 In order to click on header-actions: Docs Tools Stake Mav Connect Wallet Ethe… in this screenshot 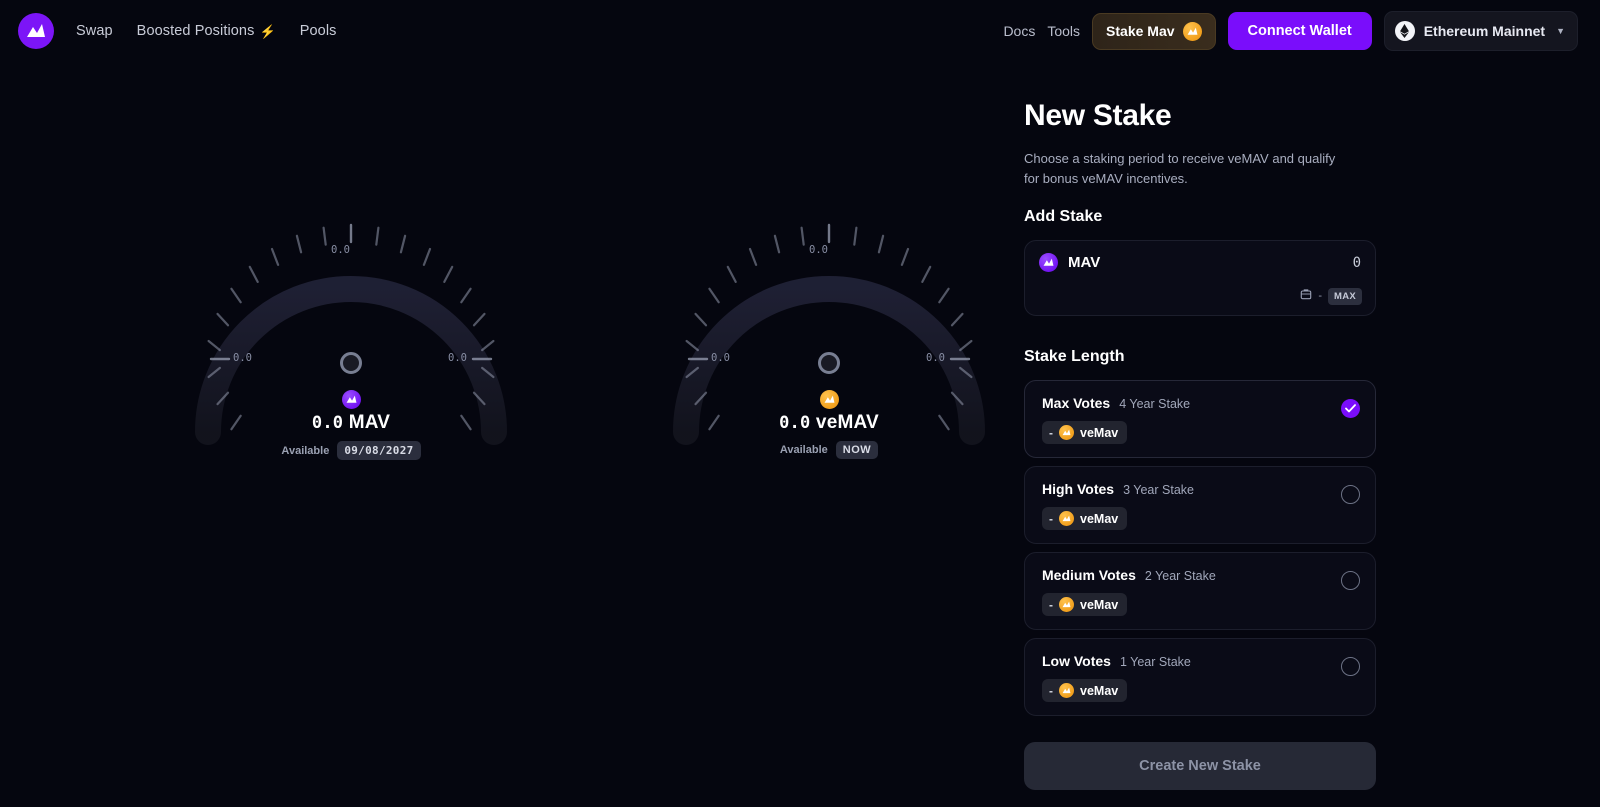, I will do `click(1292, 31)`.